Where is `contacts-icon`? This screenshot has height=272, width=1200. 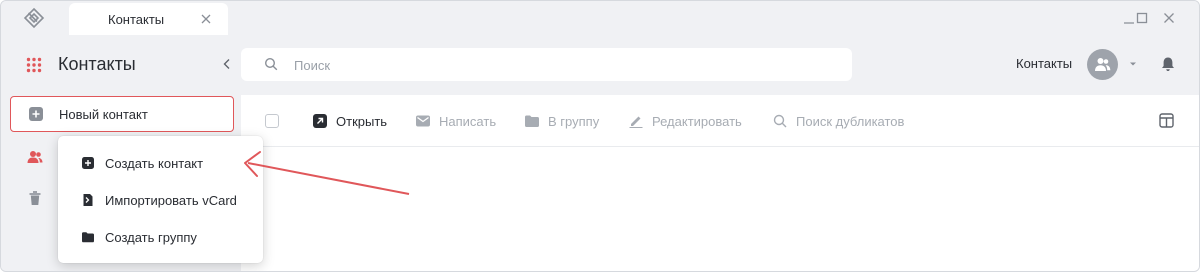 contacts-icon is located at coordinates (35, 157).